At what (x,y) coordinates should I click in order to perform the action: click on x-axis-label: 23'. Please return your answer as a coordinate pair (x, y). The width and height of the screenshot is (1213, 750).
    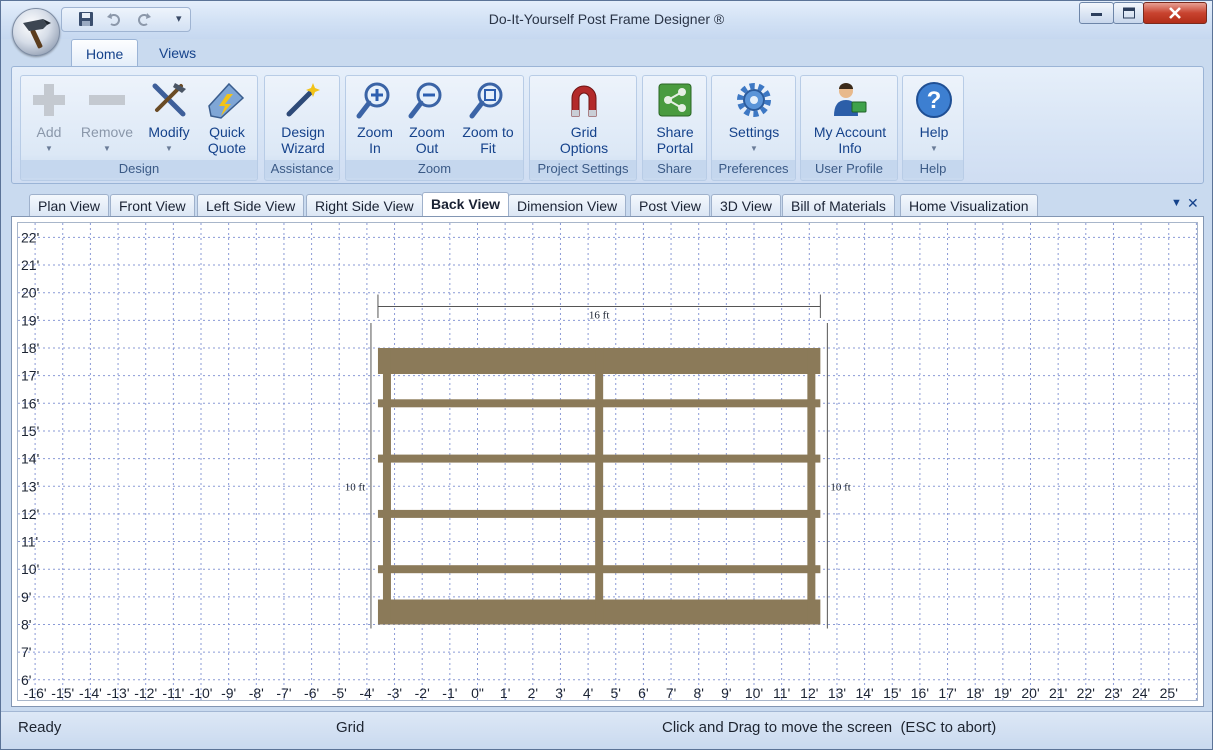
    Looking at the image, I should click on (1113, 693).